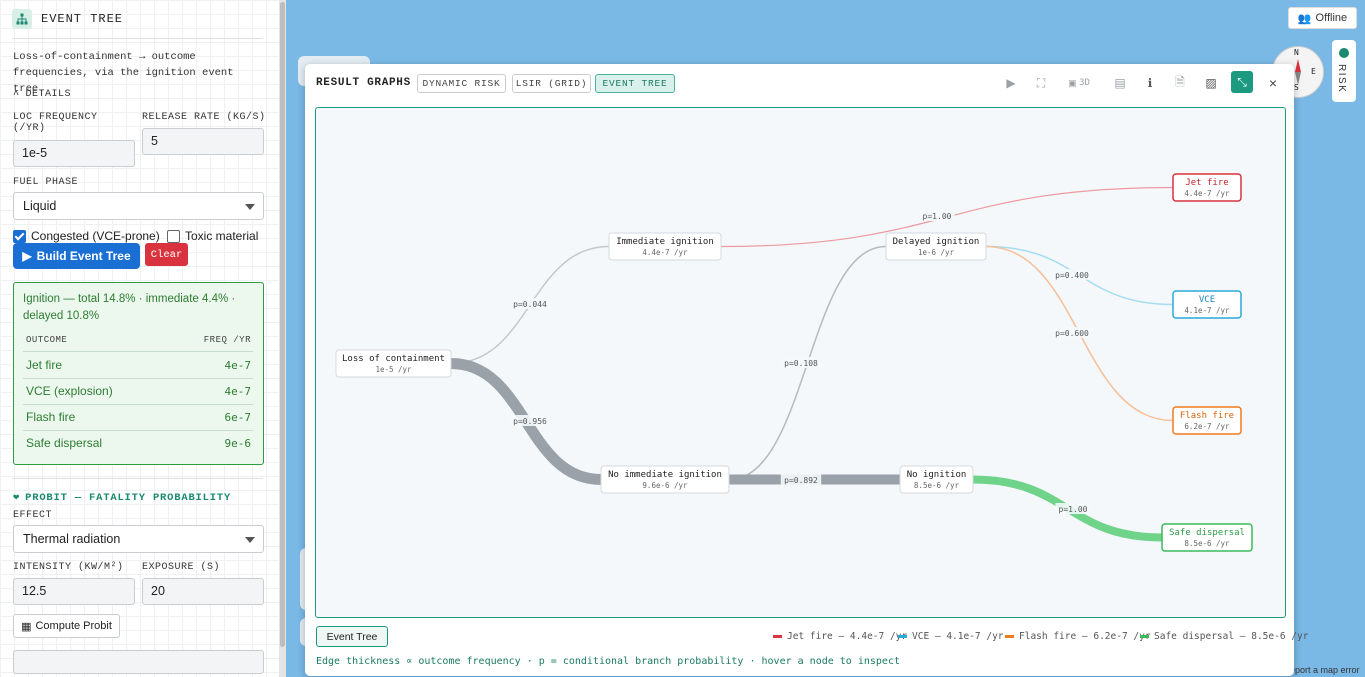  What do you see at coordinates (937, 475) in the screenshot?
I see `node-title: No ignition` at bounding box center [937, 475].